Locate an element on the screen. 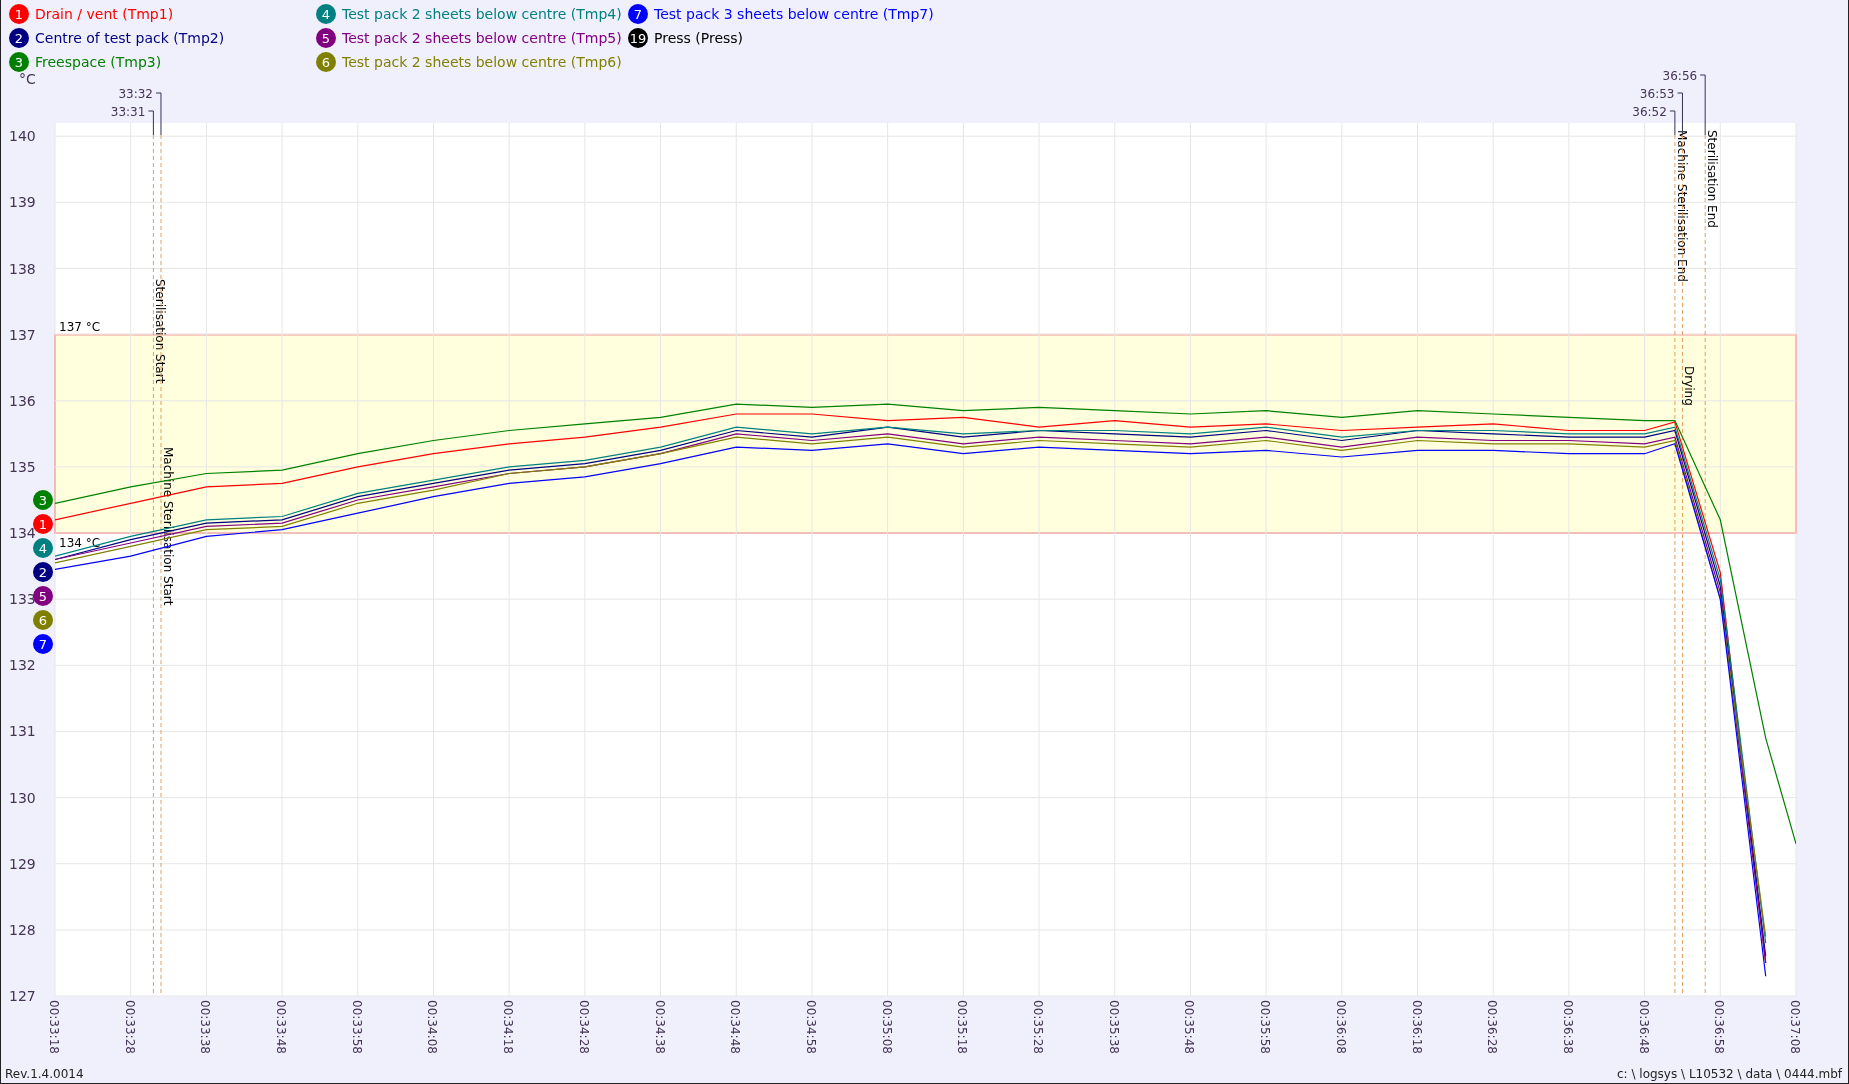 This screenshot has height=1084, width=1849. series-badge: 5 is located at coordinates (326, 38).